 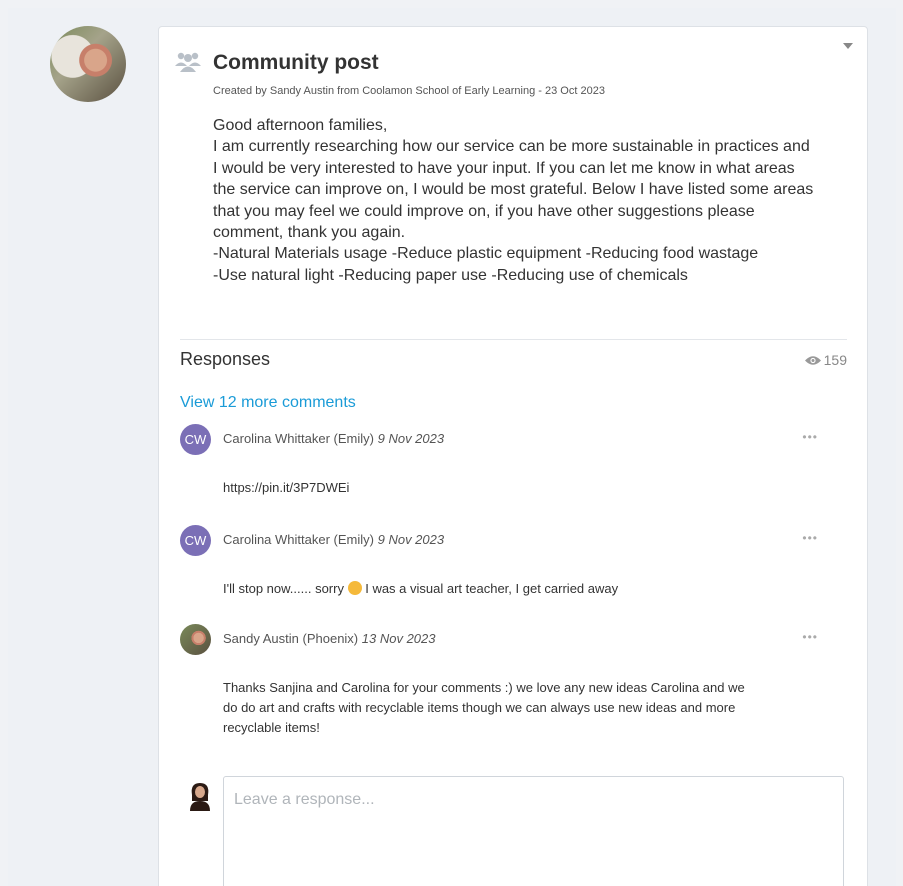 I want to click on current-user-avatar, so click(x=200, y=797).